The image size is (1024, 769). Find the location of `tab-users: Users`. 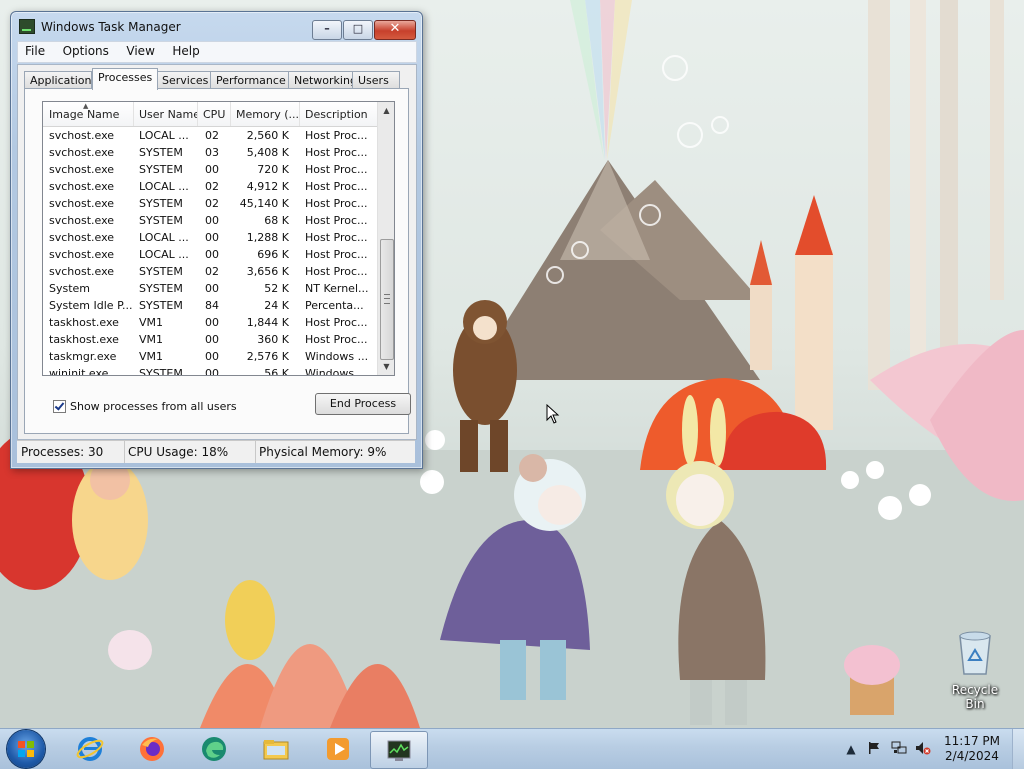

tab-users: Users is located at coordinates (376, 80).